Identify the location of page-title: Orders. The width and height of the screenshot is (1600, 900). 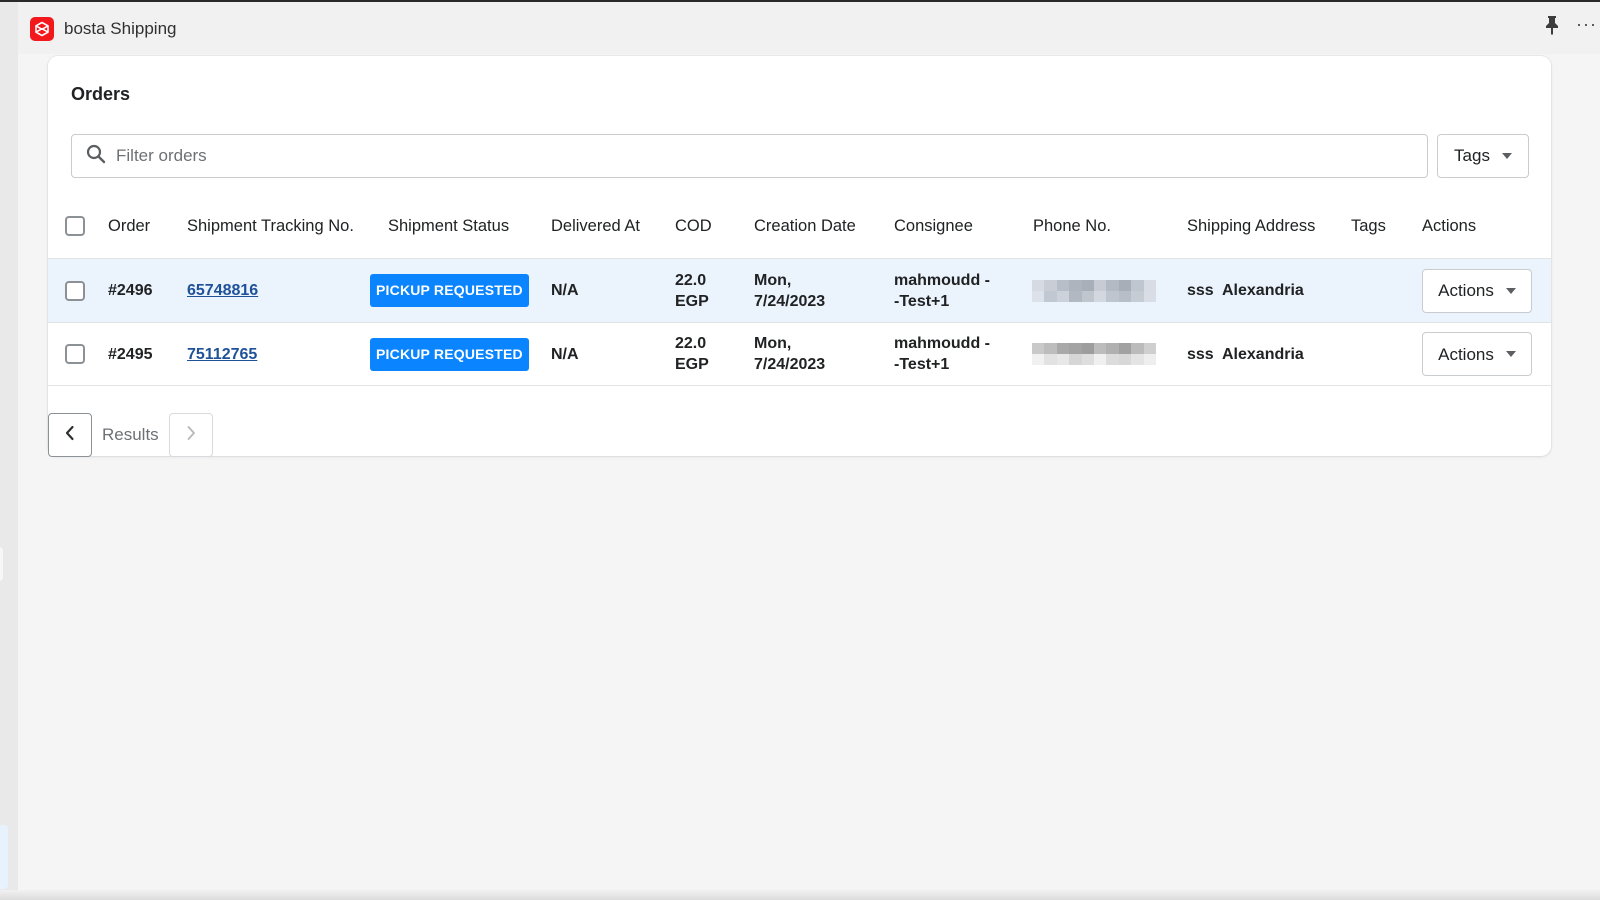
(101, 94).